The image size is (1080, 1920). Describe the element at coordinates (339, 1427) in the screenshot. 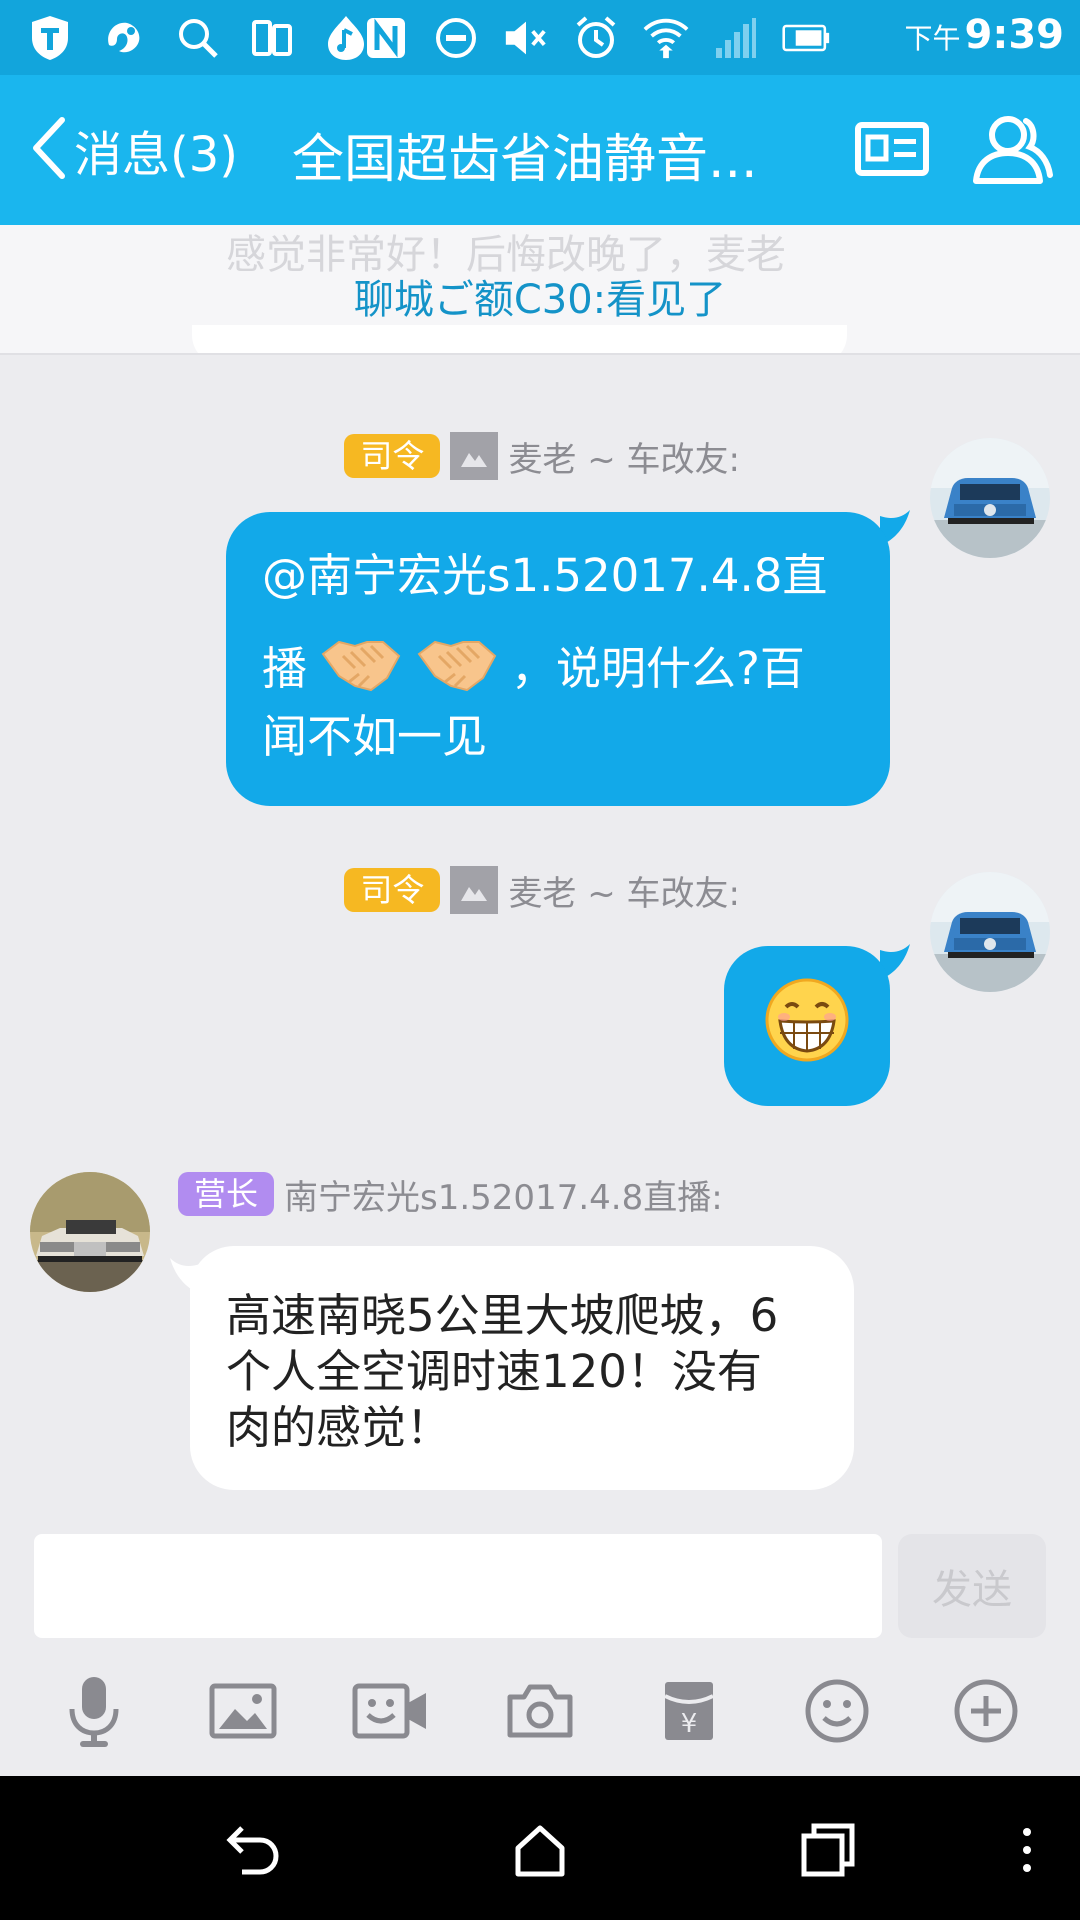

I see `message-line: 肉的感觉！` at that location.